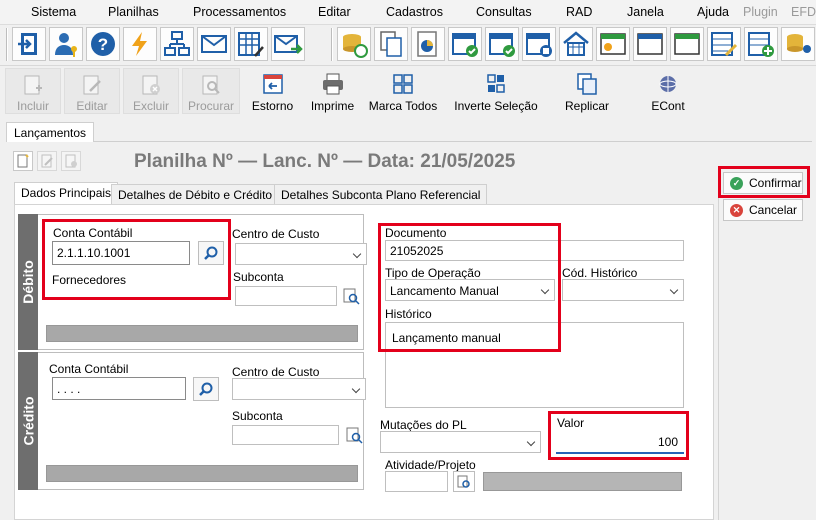  I want to click on sheet-add-icon, so click(761, 44).